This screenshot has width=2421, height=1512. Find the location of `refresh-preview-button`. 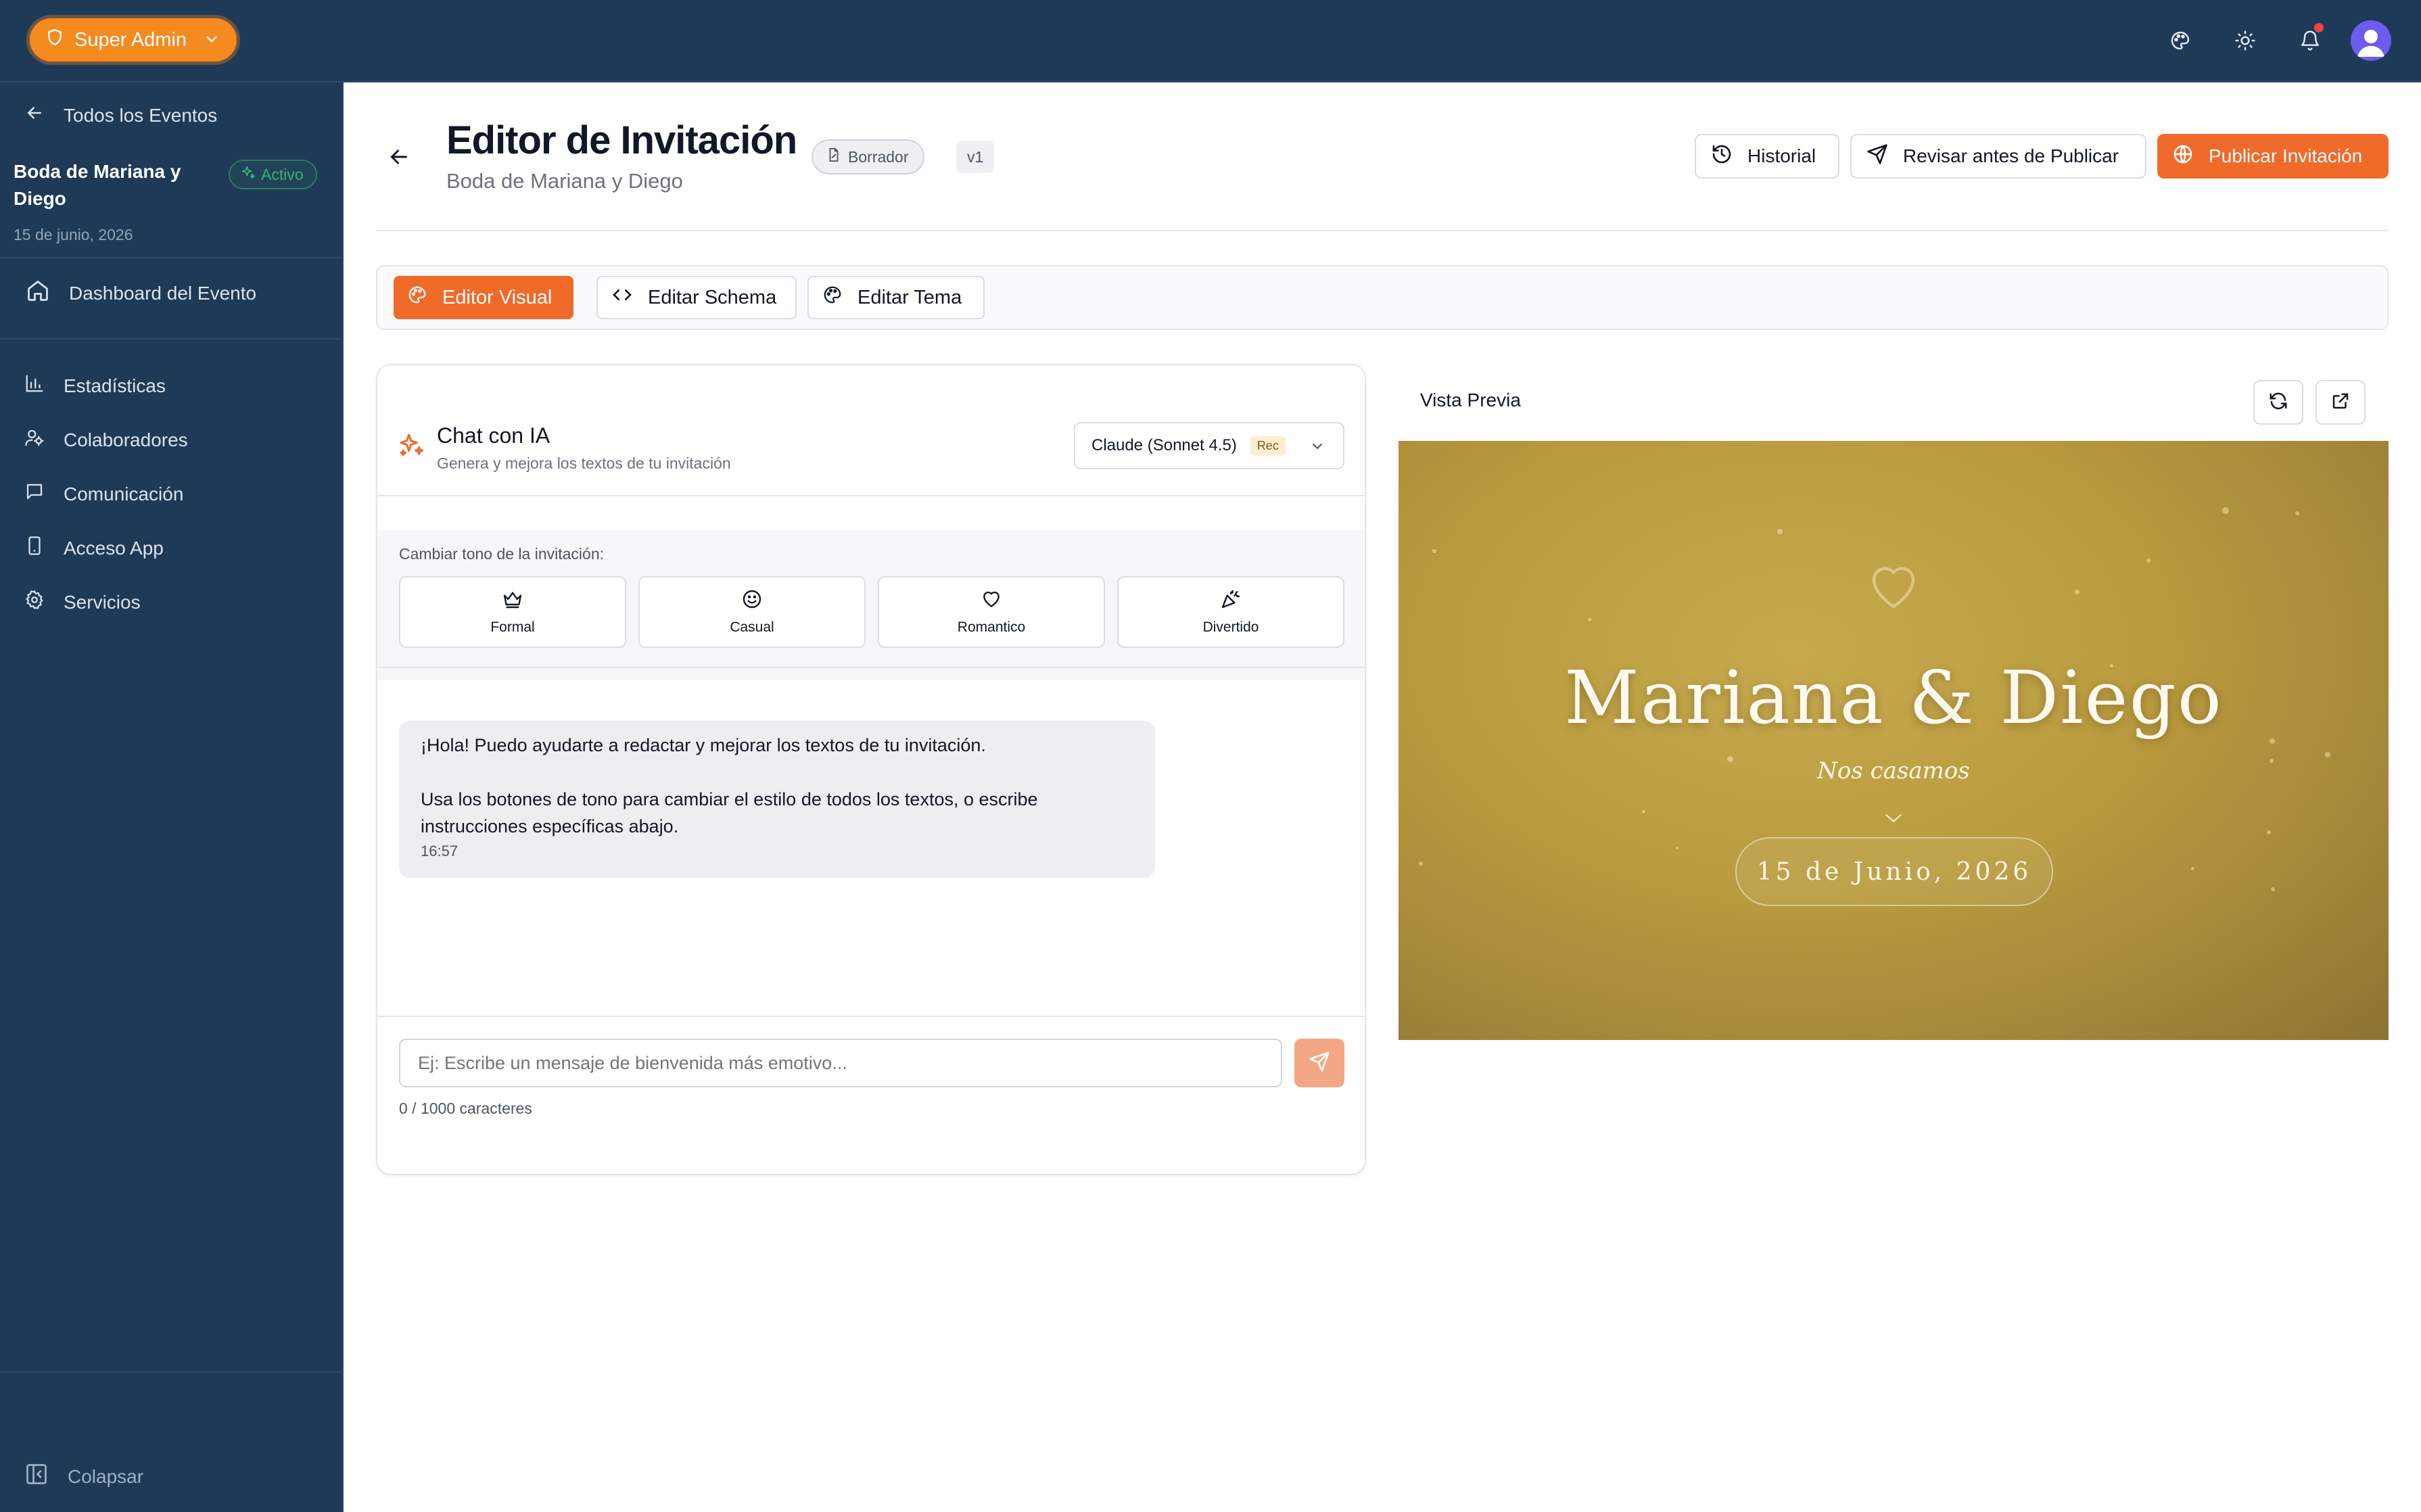

refresh-preview-button is located at coordinates (2278, 402).